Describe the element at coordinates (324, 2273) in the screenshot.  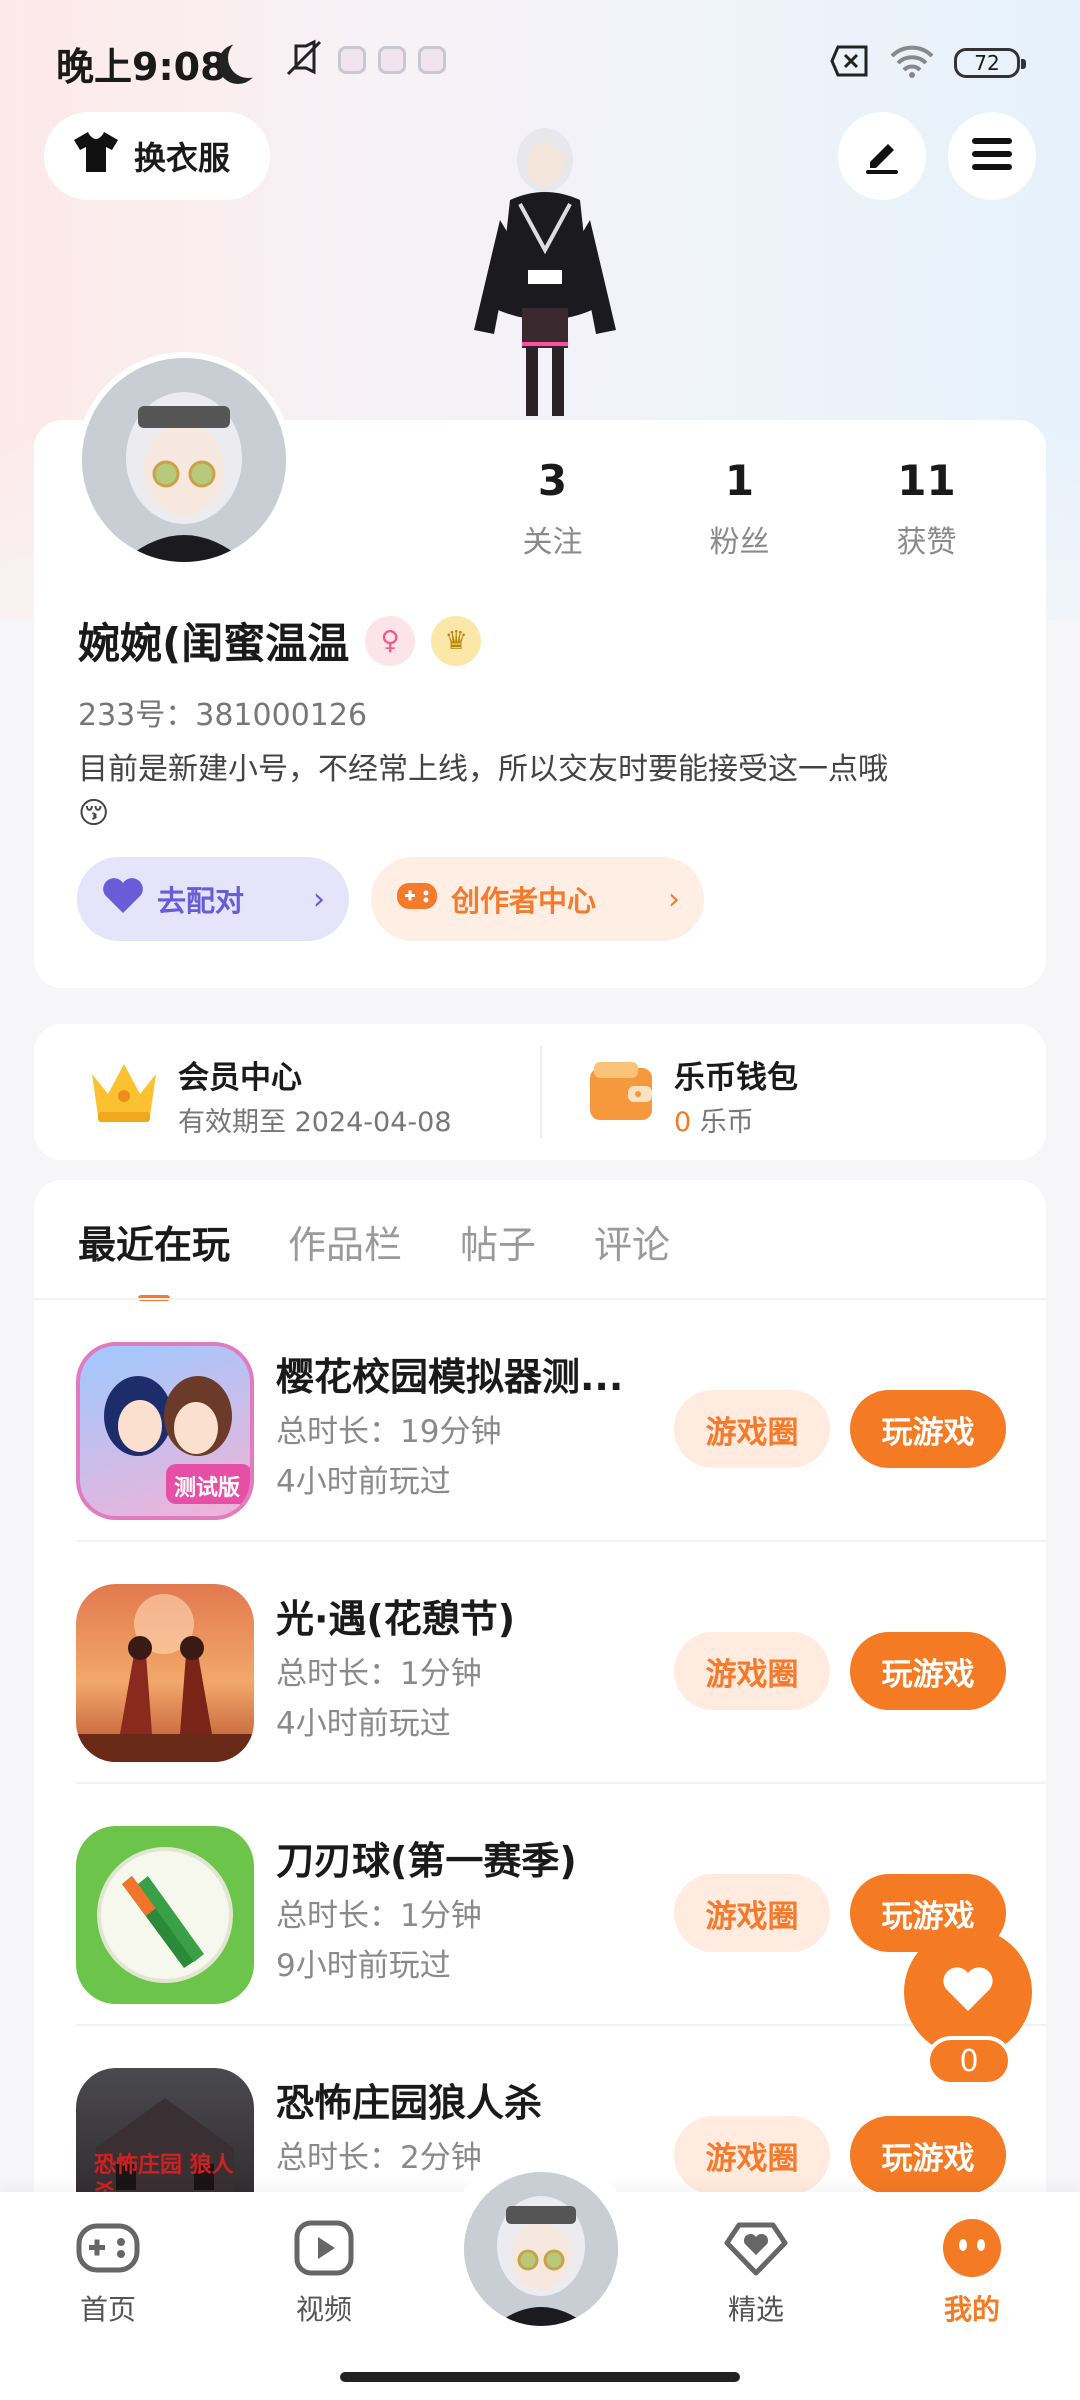
I see `nav-video: 视频` at that location.